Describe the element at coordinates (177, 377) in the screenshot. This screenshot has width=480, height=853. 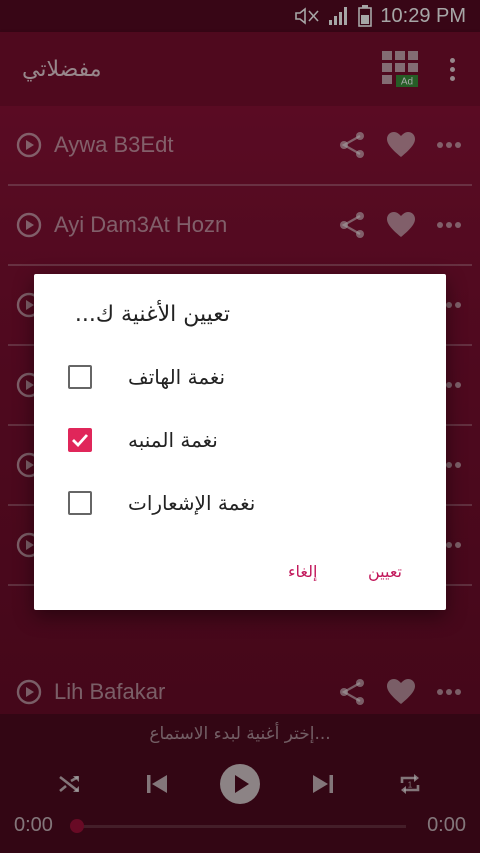
I see `option-label: نغمة الهاتف` at that location.